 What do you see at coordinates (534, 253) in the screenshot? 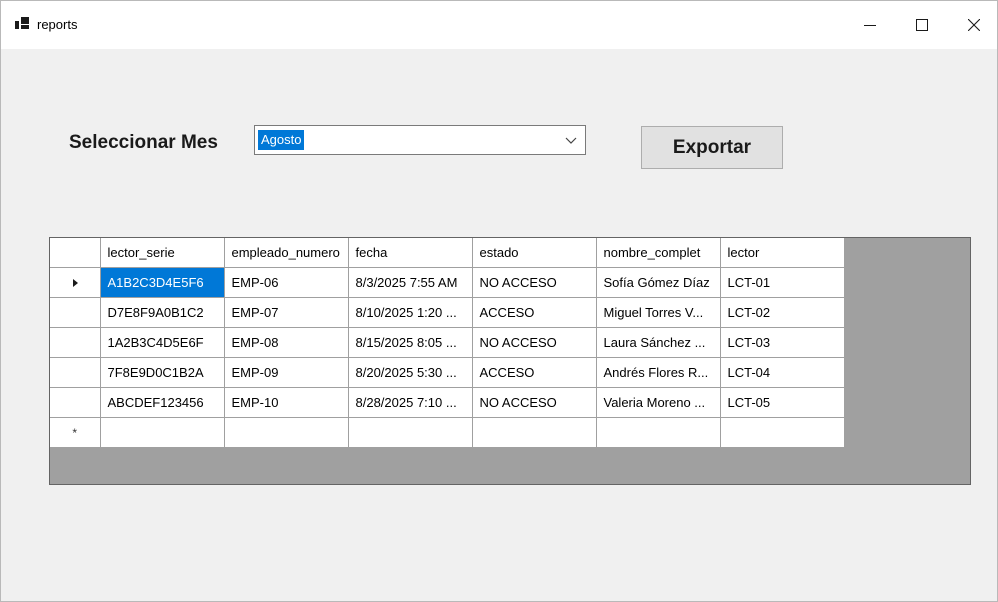
I see `column-header-estado: estado` at bounding box center [534, 253].